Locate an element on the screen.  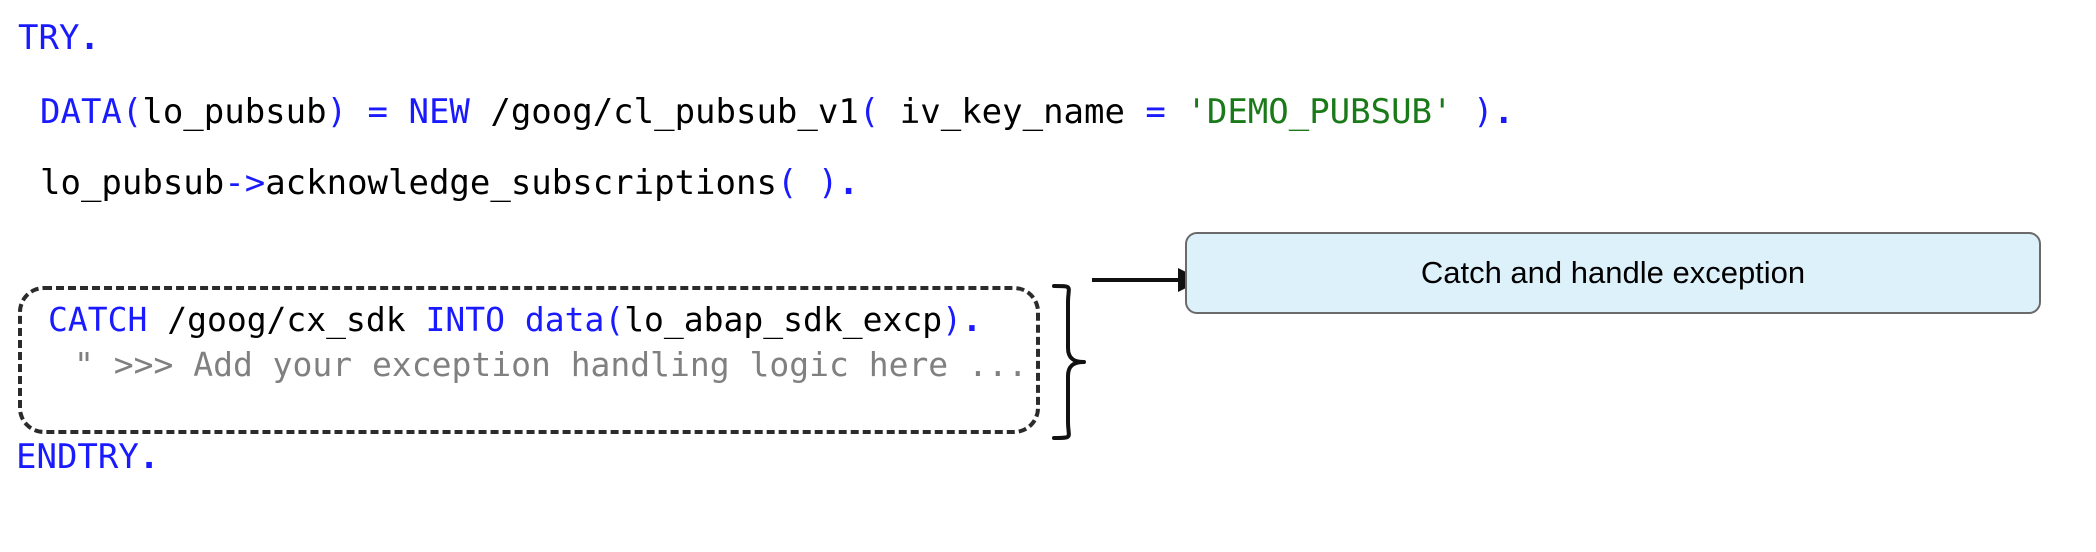
code-token: INTO is located at coordinates (475, 319).